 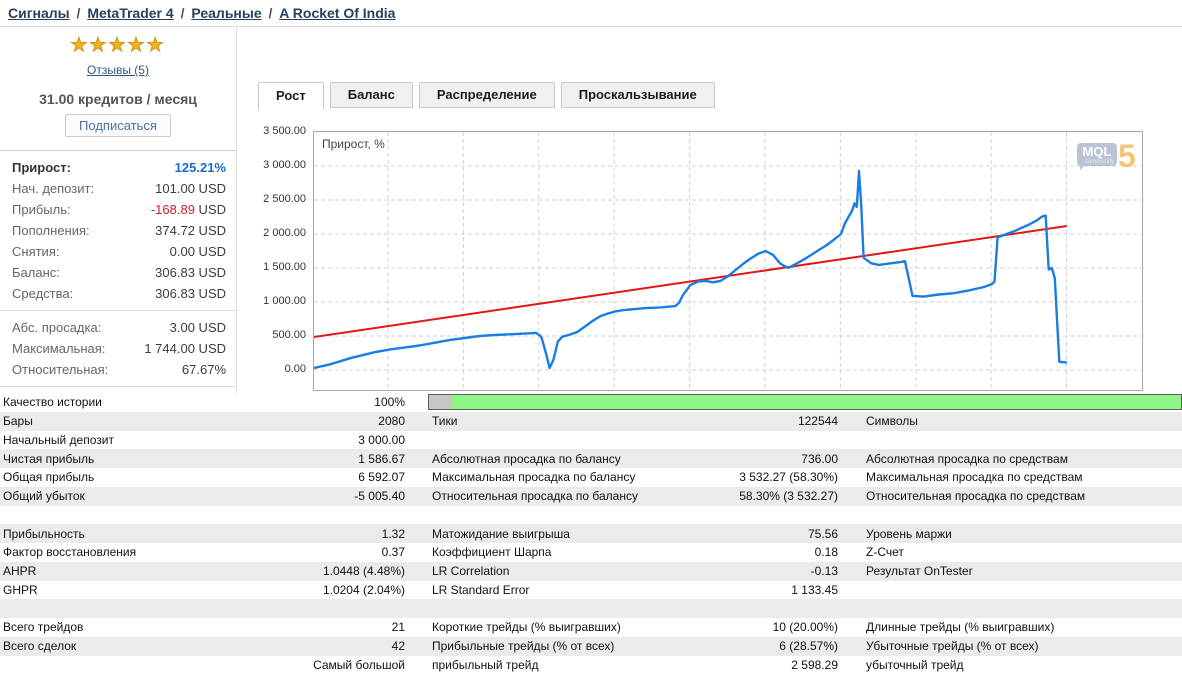 What do you see at coordinates (291, 96) in the screenshot?
I see `tab-Рост: Рост` at bounding box center [291, 96].